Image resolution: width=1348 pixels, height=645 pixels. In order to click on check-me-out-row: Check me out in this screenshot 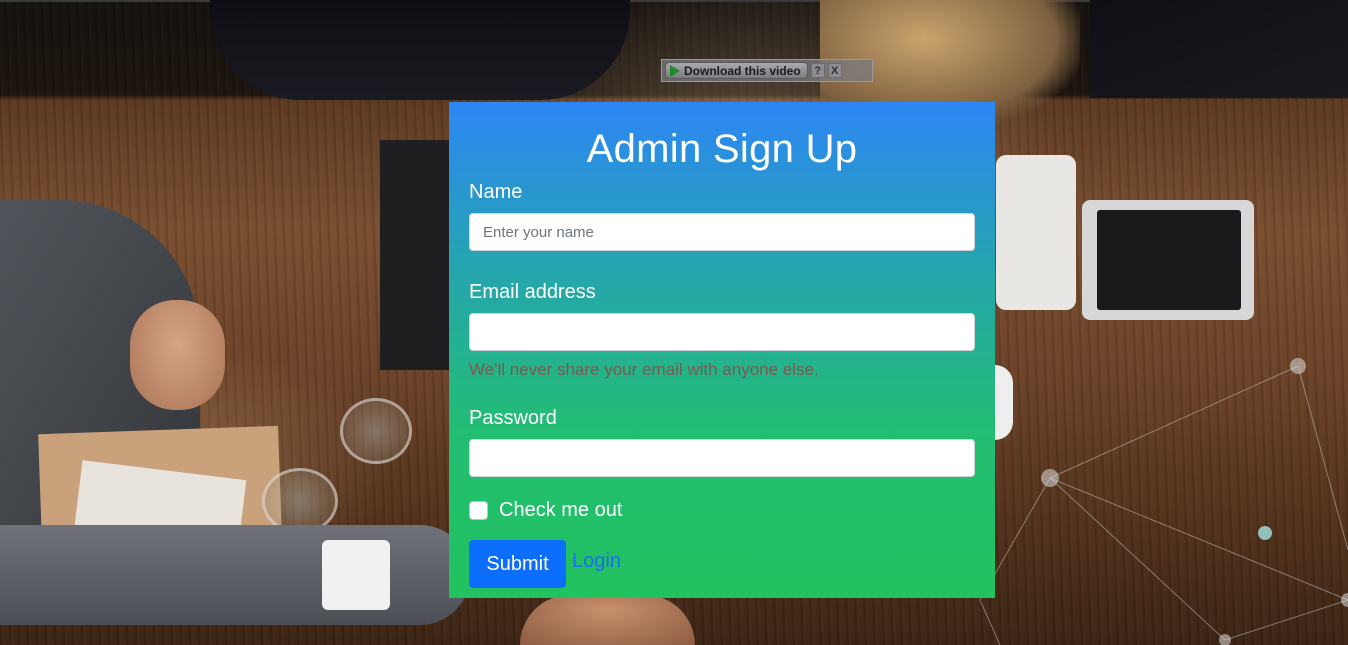, I will do `click(722, 510)`.